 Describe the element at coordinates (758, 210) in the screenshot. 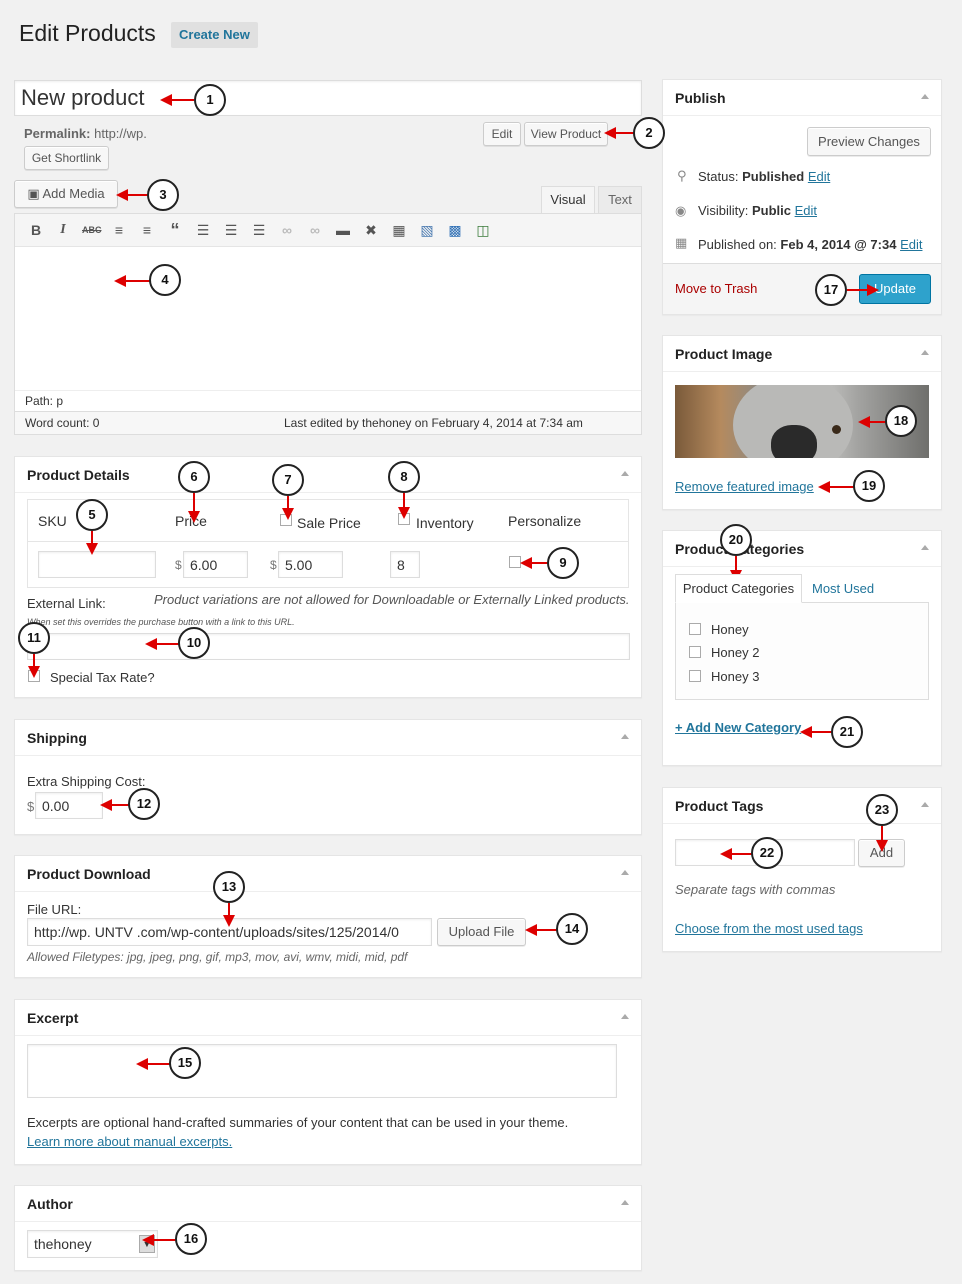

I see `publish-visibility: Visibility: Public Edit` at that location.